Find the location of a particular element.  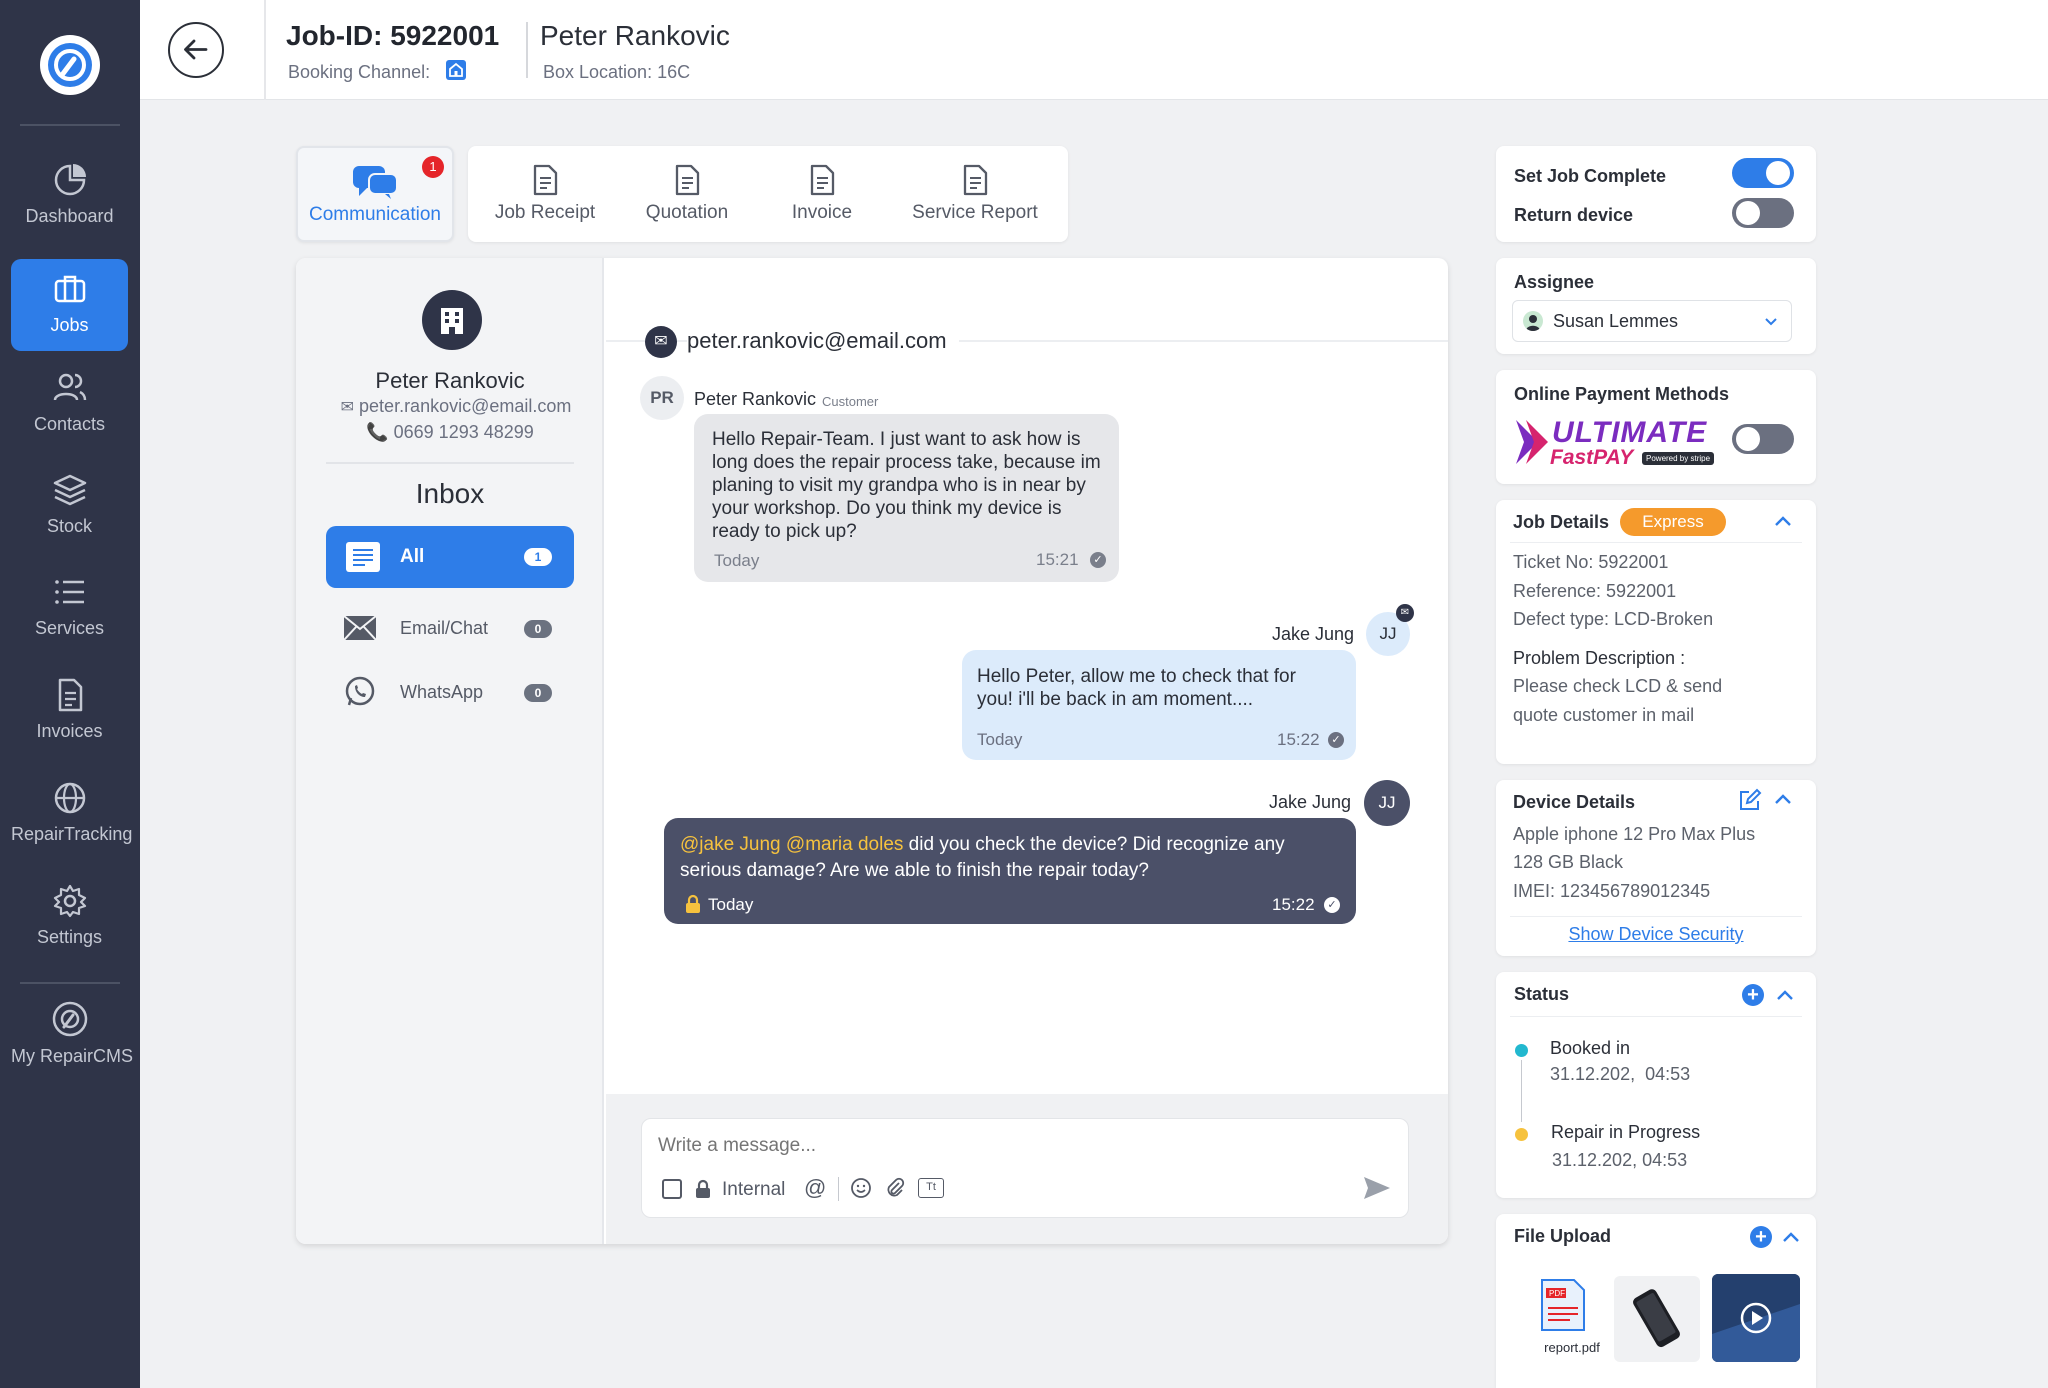

edit-icon is located at coordinates (1750, 800).